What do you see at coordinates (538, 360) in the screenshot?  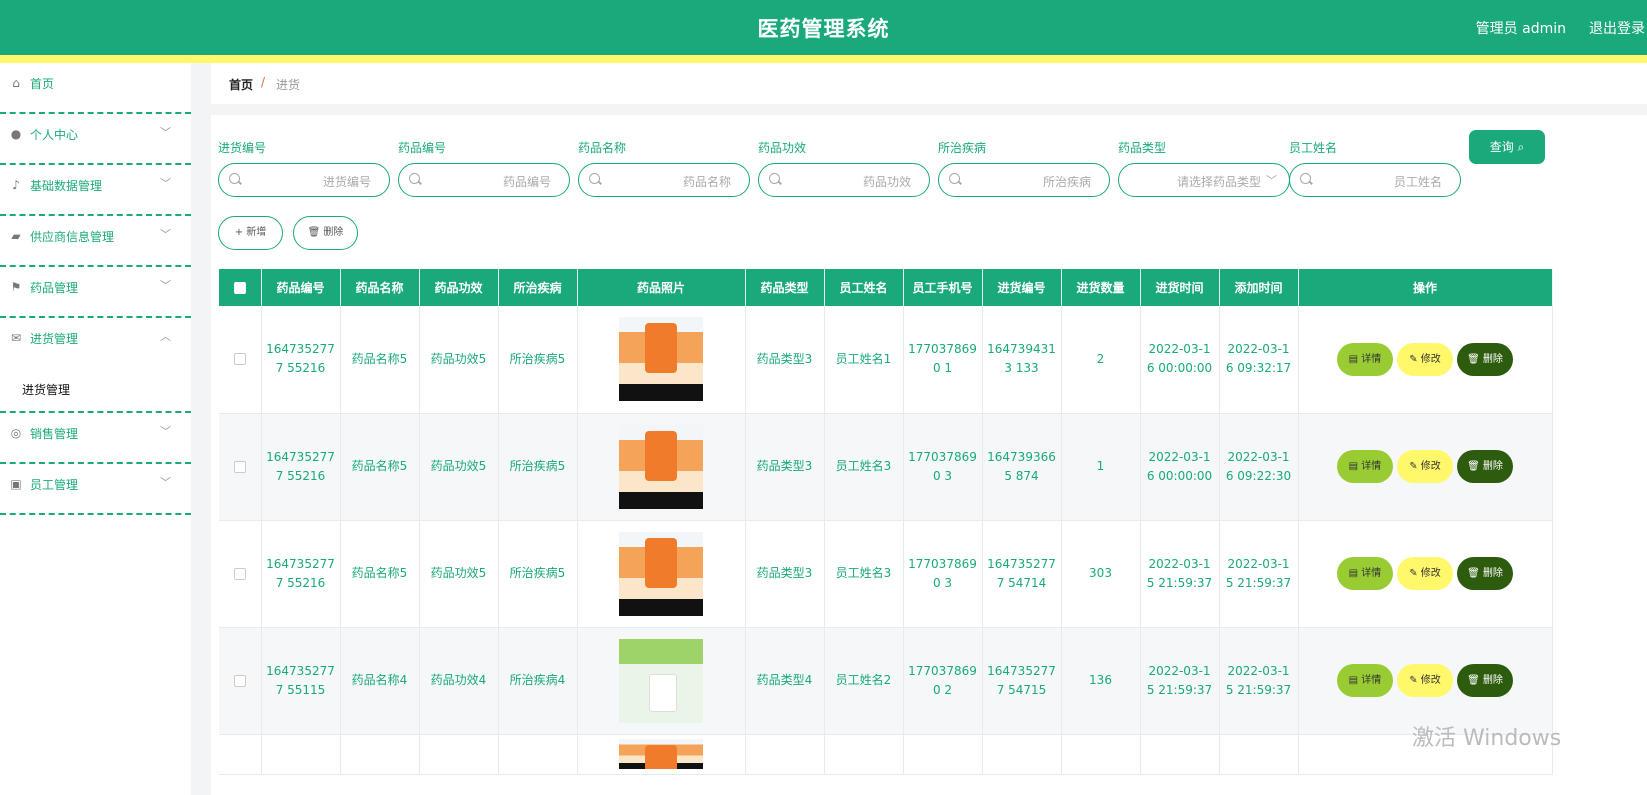 I see `table-cell: 所治疾病5` at bounding box center [538, 360].